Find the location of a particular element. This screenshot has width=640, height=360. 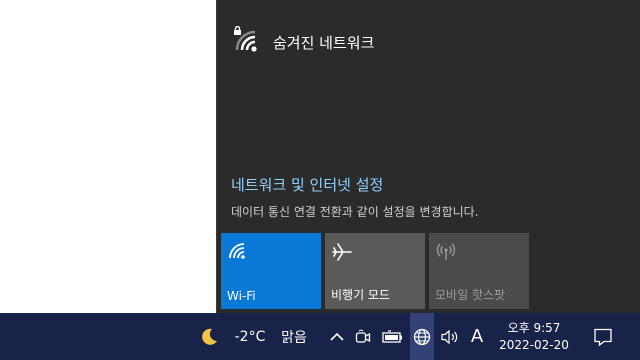

wifi-tile: Wi-Fi is located at coordinates (271, 271).